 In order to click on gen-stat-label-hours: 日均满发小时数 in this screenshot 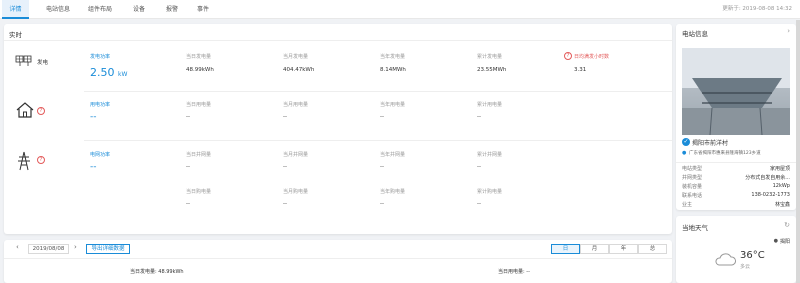, I will do `click(592, 57)`.